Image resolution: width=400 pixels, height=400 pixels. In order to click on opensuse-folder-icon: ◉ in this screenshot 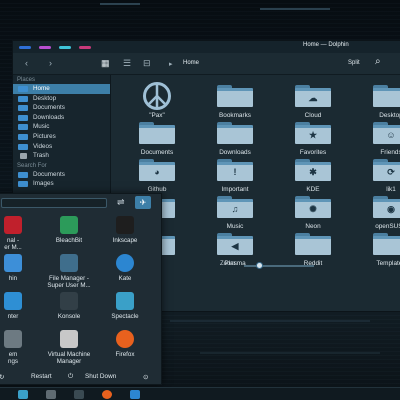, I will do `click(386, 207)`.